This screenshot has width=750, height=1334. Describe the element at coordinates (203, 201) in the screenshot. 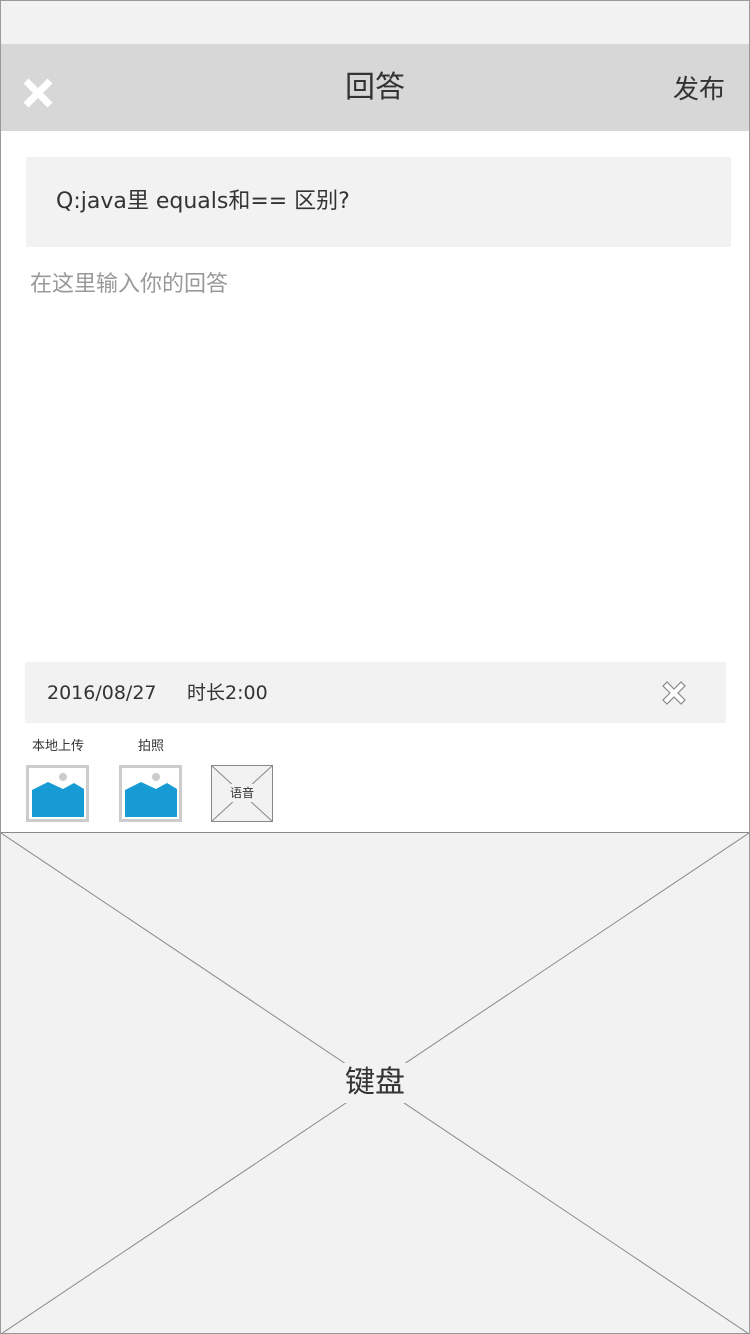

I see `question-text: Q:java里 equals和== 区别?` at that location.